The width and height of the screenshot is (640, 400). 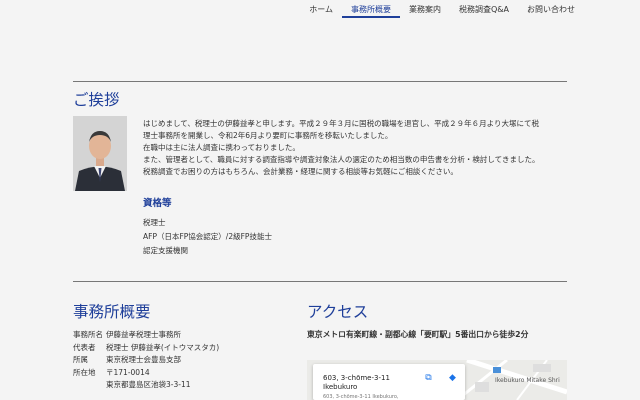 I want to click on list-item: AFP（日本FP協会認定）/2級FP技能士, so click(x=207, y=236).